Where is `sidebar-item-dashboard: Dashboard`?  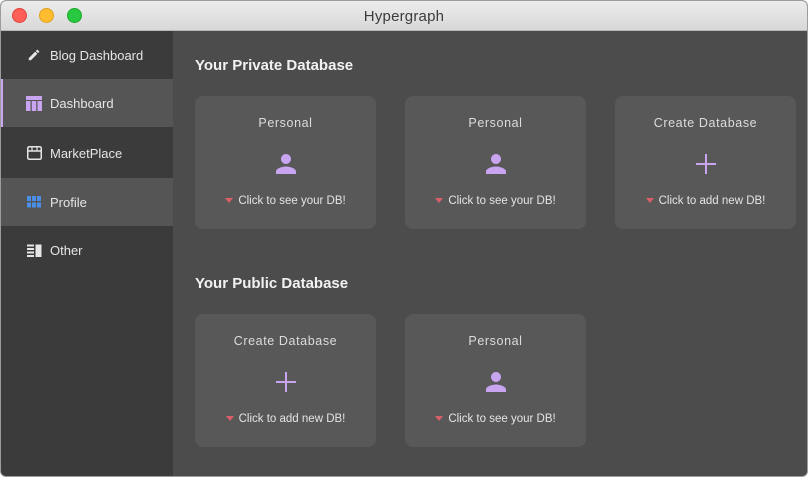 sidebar-item-dashboard: Dashboard is located at coordinates (87, 103).